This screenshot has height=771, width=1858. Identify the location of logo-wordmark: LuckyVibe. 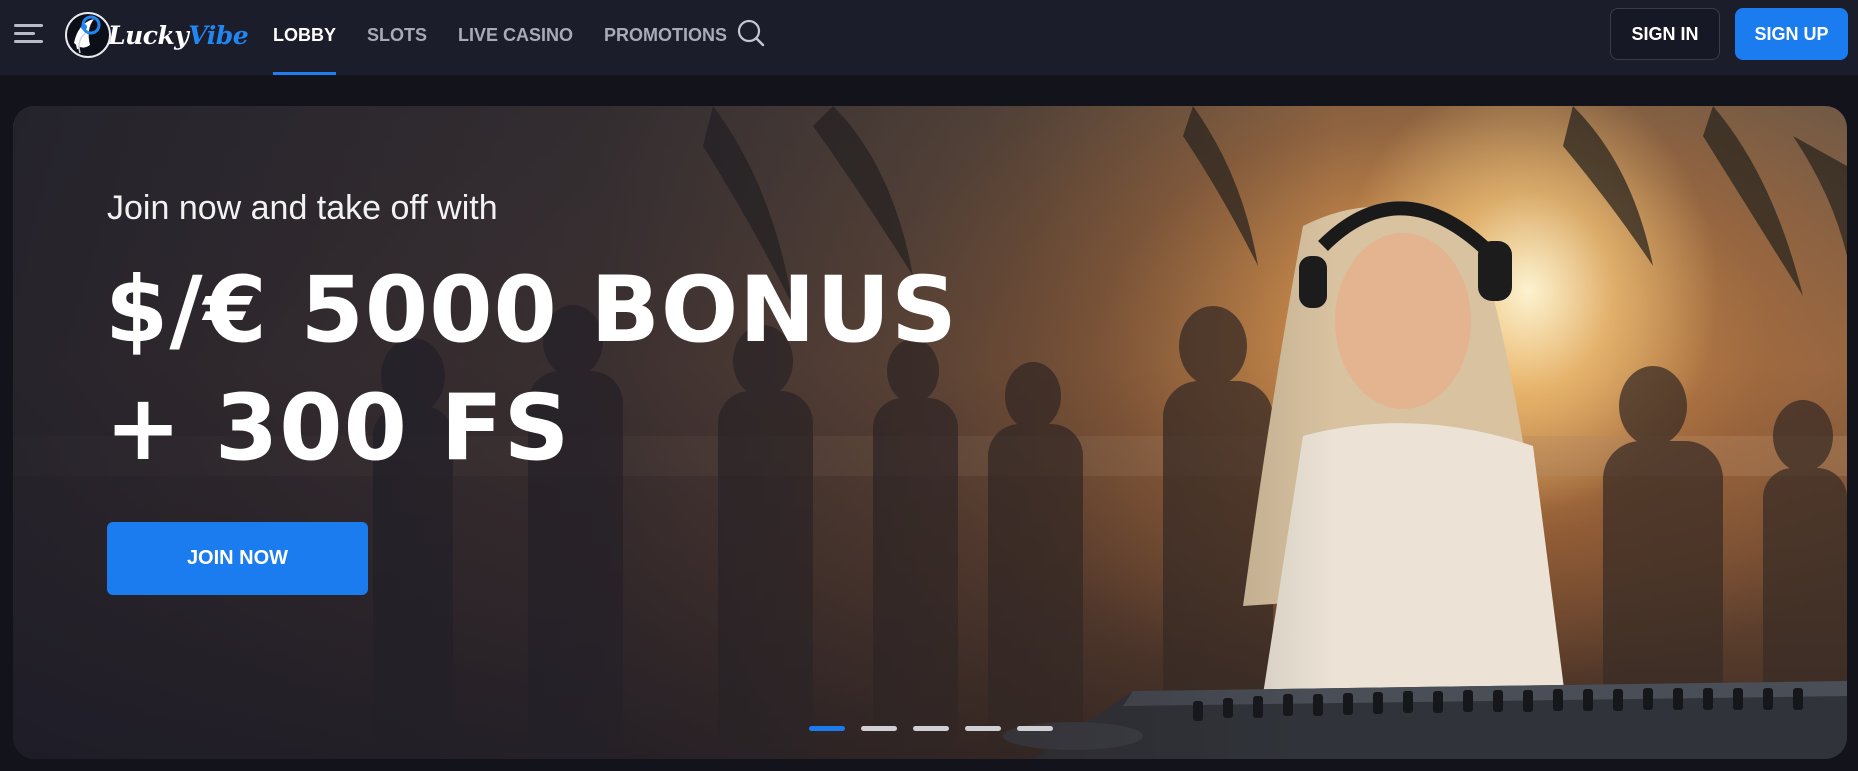
(178, 35).